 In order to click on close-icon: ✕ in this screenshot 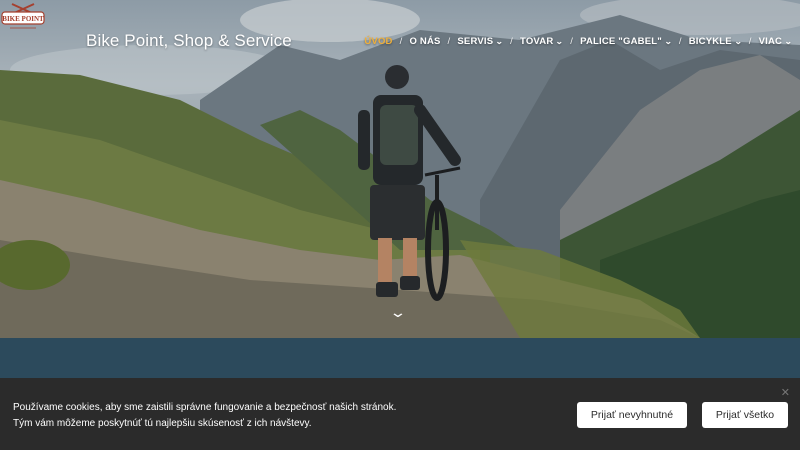, I will do `click(785, 392)`.